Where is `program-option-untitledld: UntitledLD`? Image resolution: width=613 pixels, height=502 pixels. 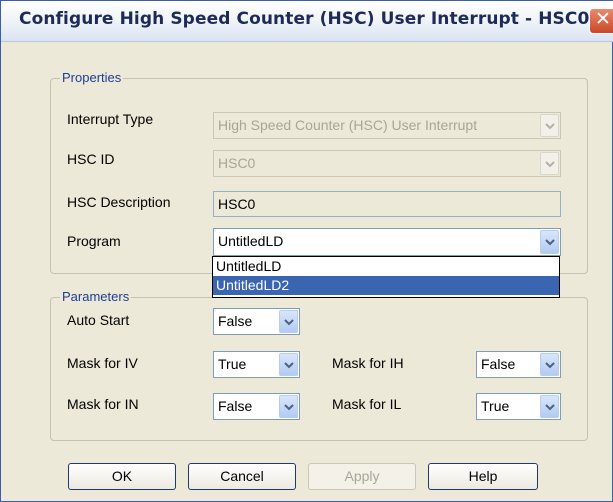 program-option-untitledld: UntitledLD is located at coordinates (386, 266).